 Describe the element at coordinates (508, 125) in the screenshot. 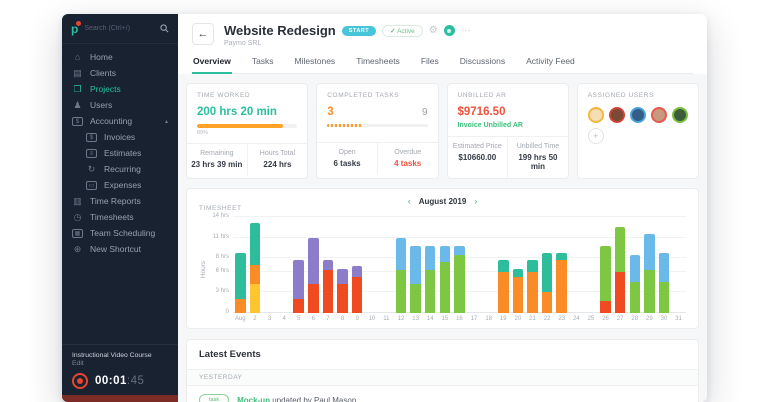

I see `invoice-unbilled-link: Invoice Unbilled AR` at that location.